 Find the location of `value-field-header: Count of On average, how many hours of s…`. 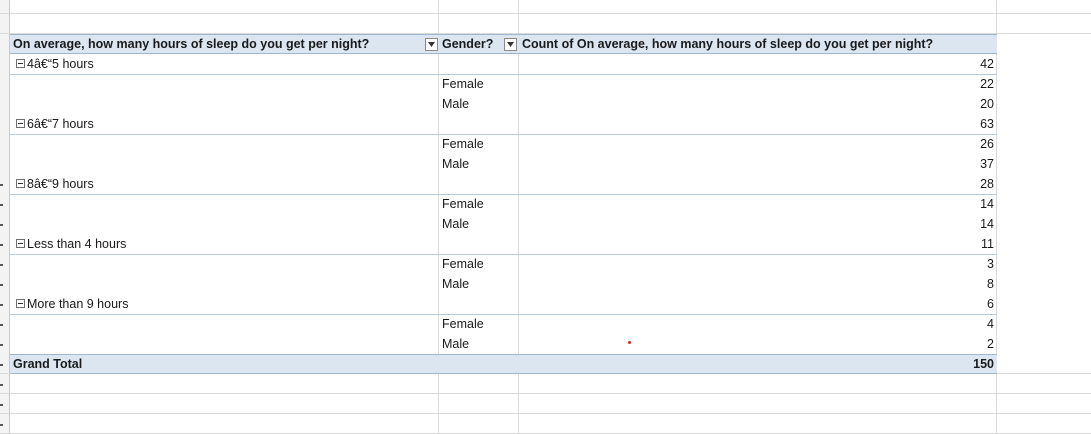

value-field-header: Count of On average, how many hours of s… is located at coordinates (727, 44).